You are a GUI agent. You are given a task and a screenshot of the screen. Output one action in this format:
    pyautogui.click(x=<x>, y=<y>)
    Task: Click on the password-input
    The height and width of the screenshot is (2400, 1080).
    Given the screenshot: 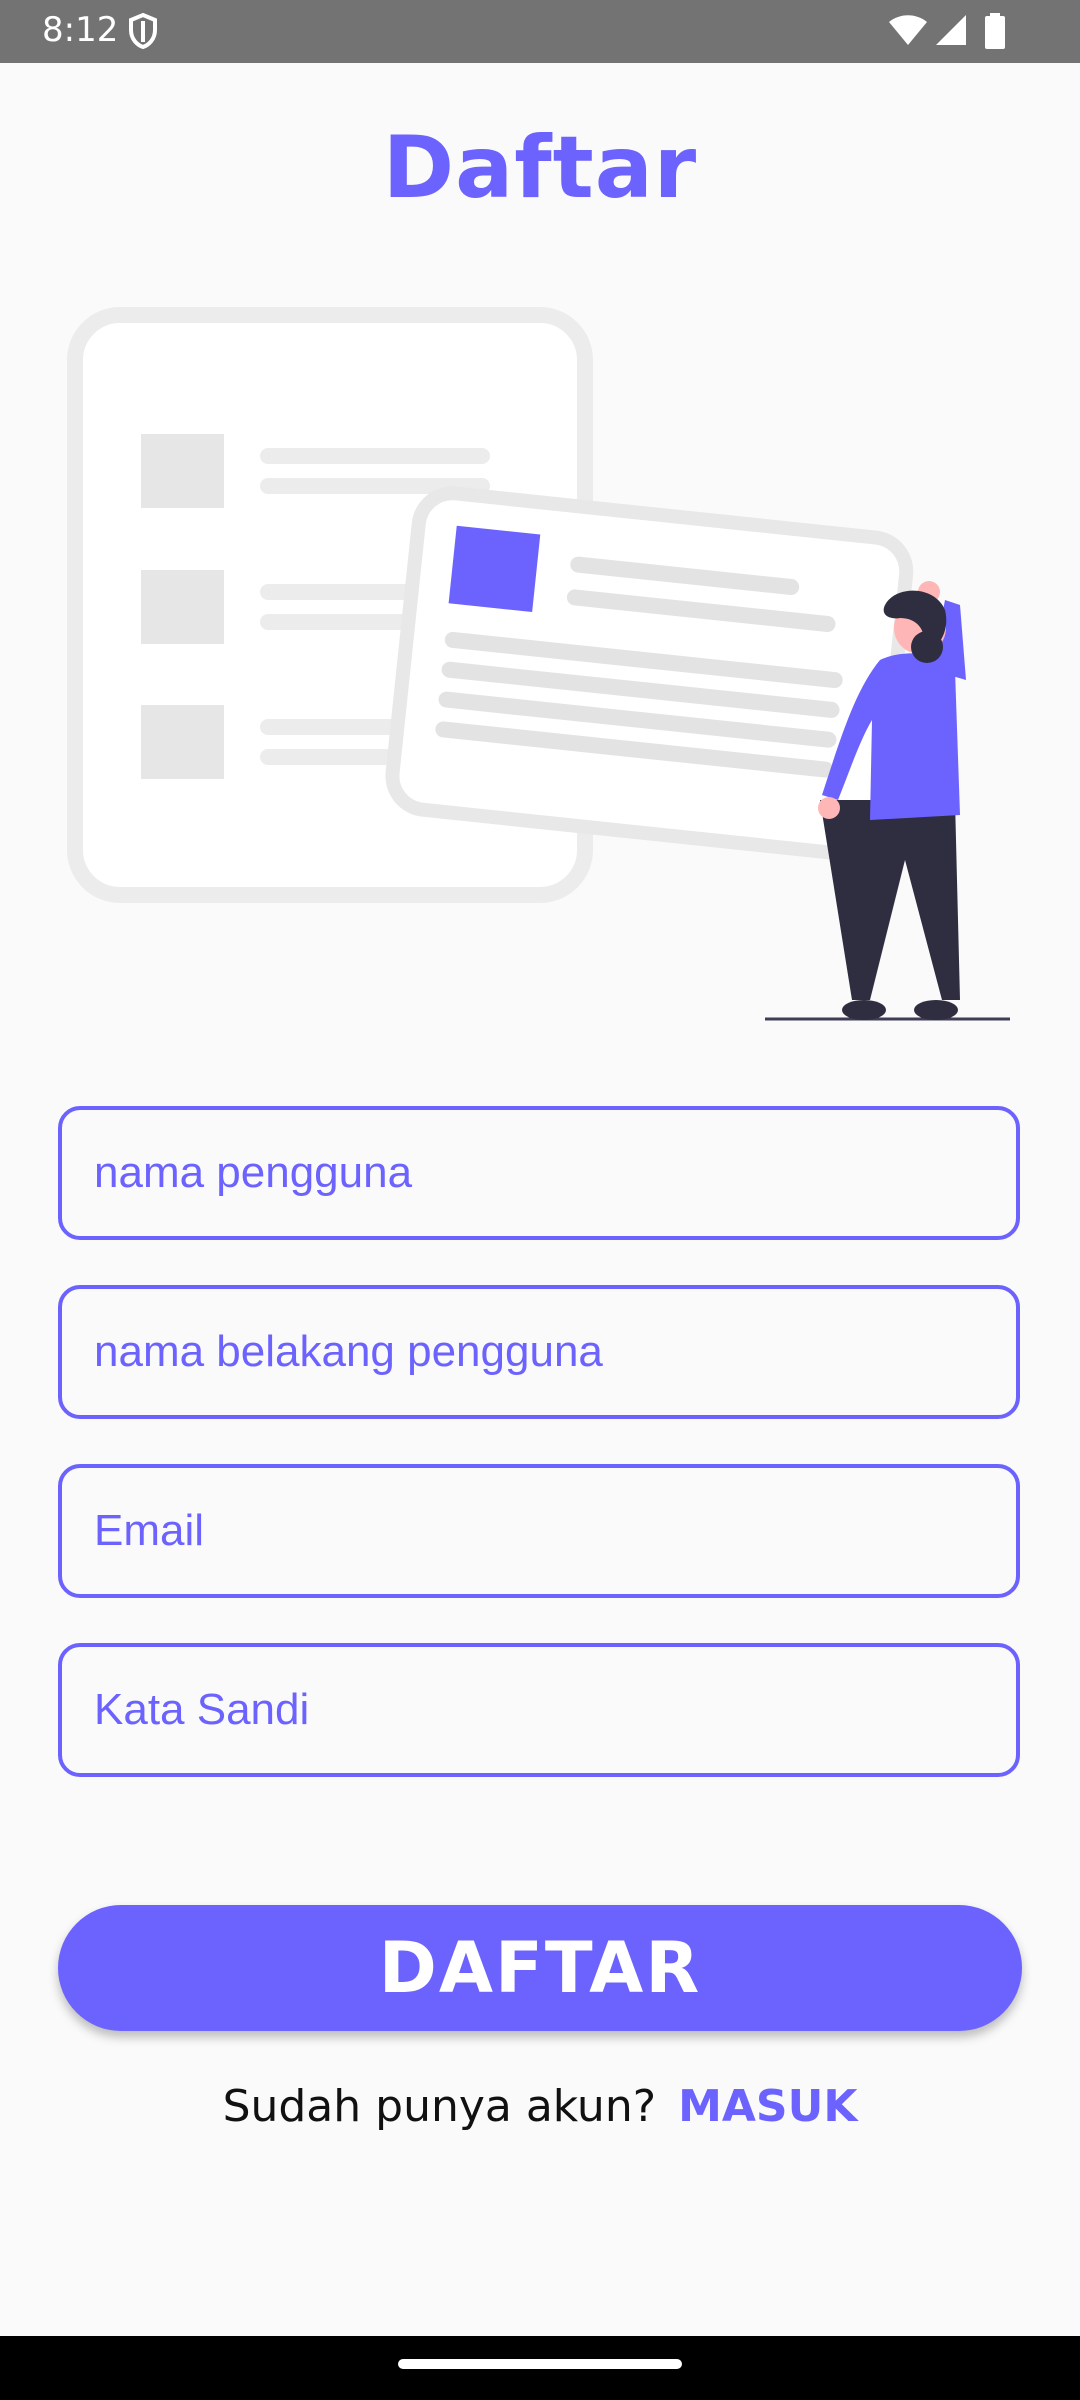 What is the action you would take?
    pyautogui.click(x=539, y=1710)
    